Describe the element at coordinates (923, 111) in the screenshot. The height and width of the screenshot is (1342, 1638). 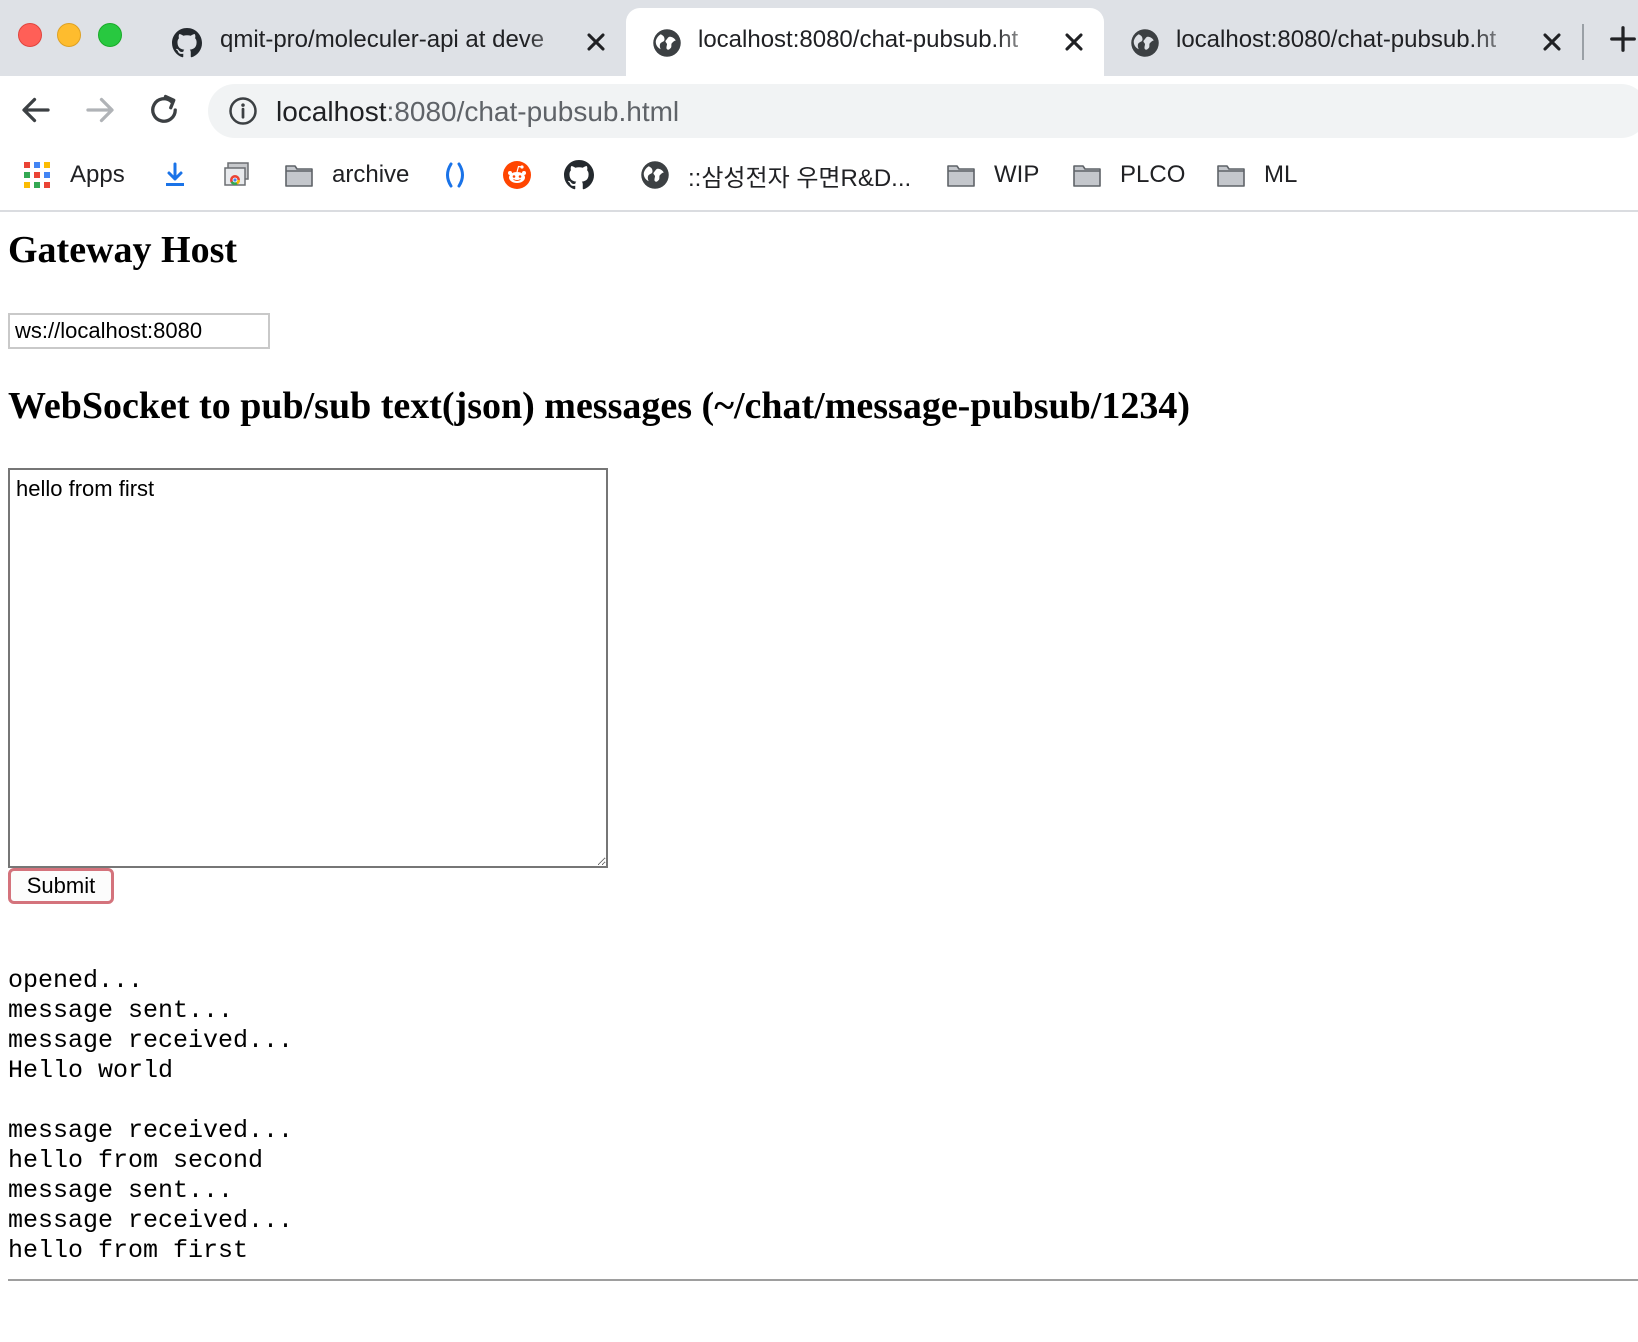
I see `address-bar: localhost:8080/chat-pubsub.html` at that location.